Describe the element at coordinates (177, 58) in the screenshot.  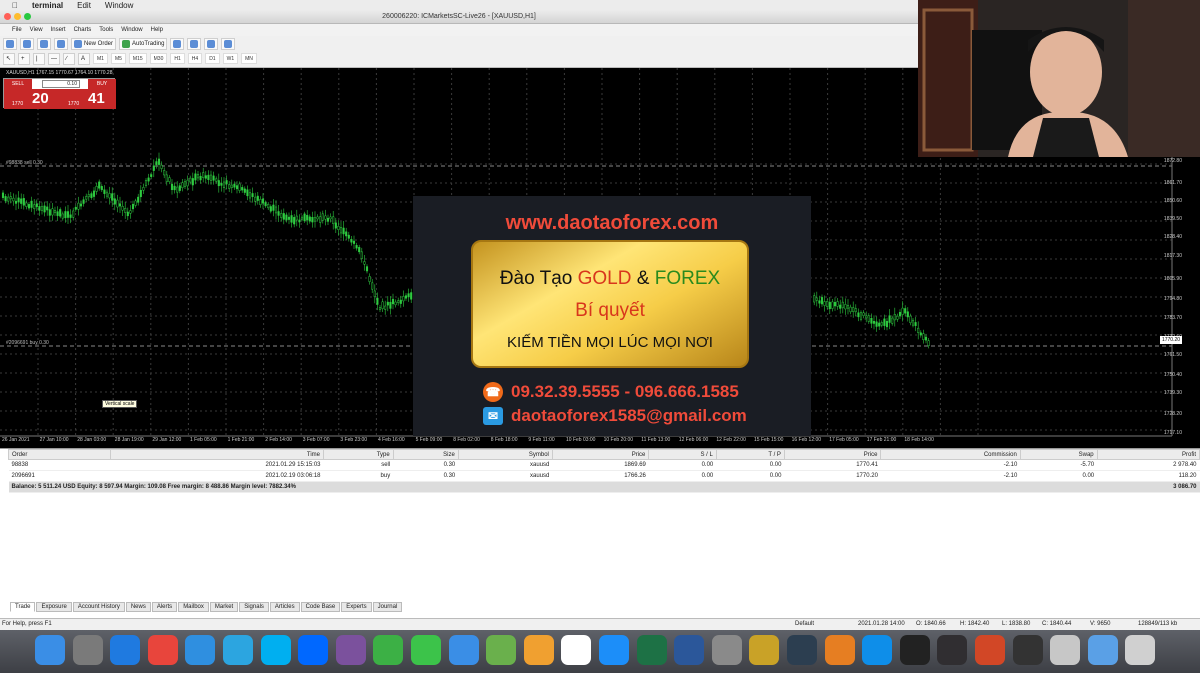
I see `timeframe-h1: H1` at that location.